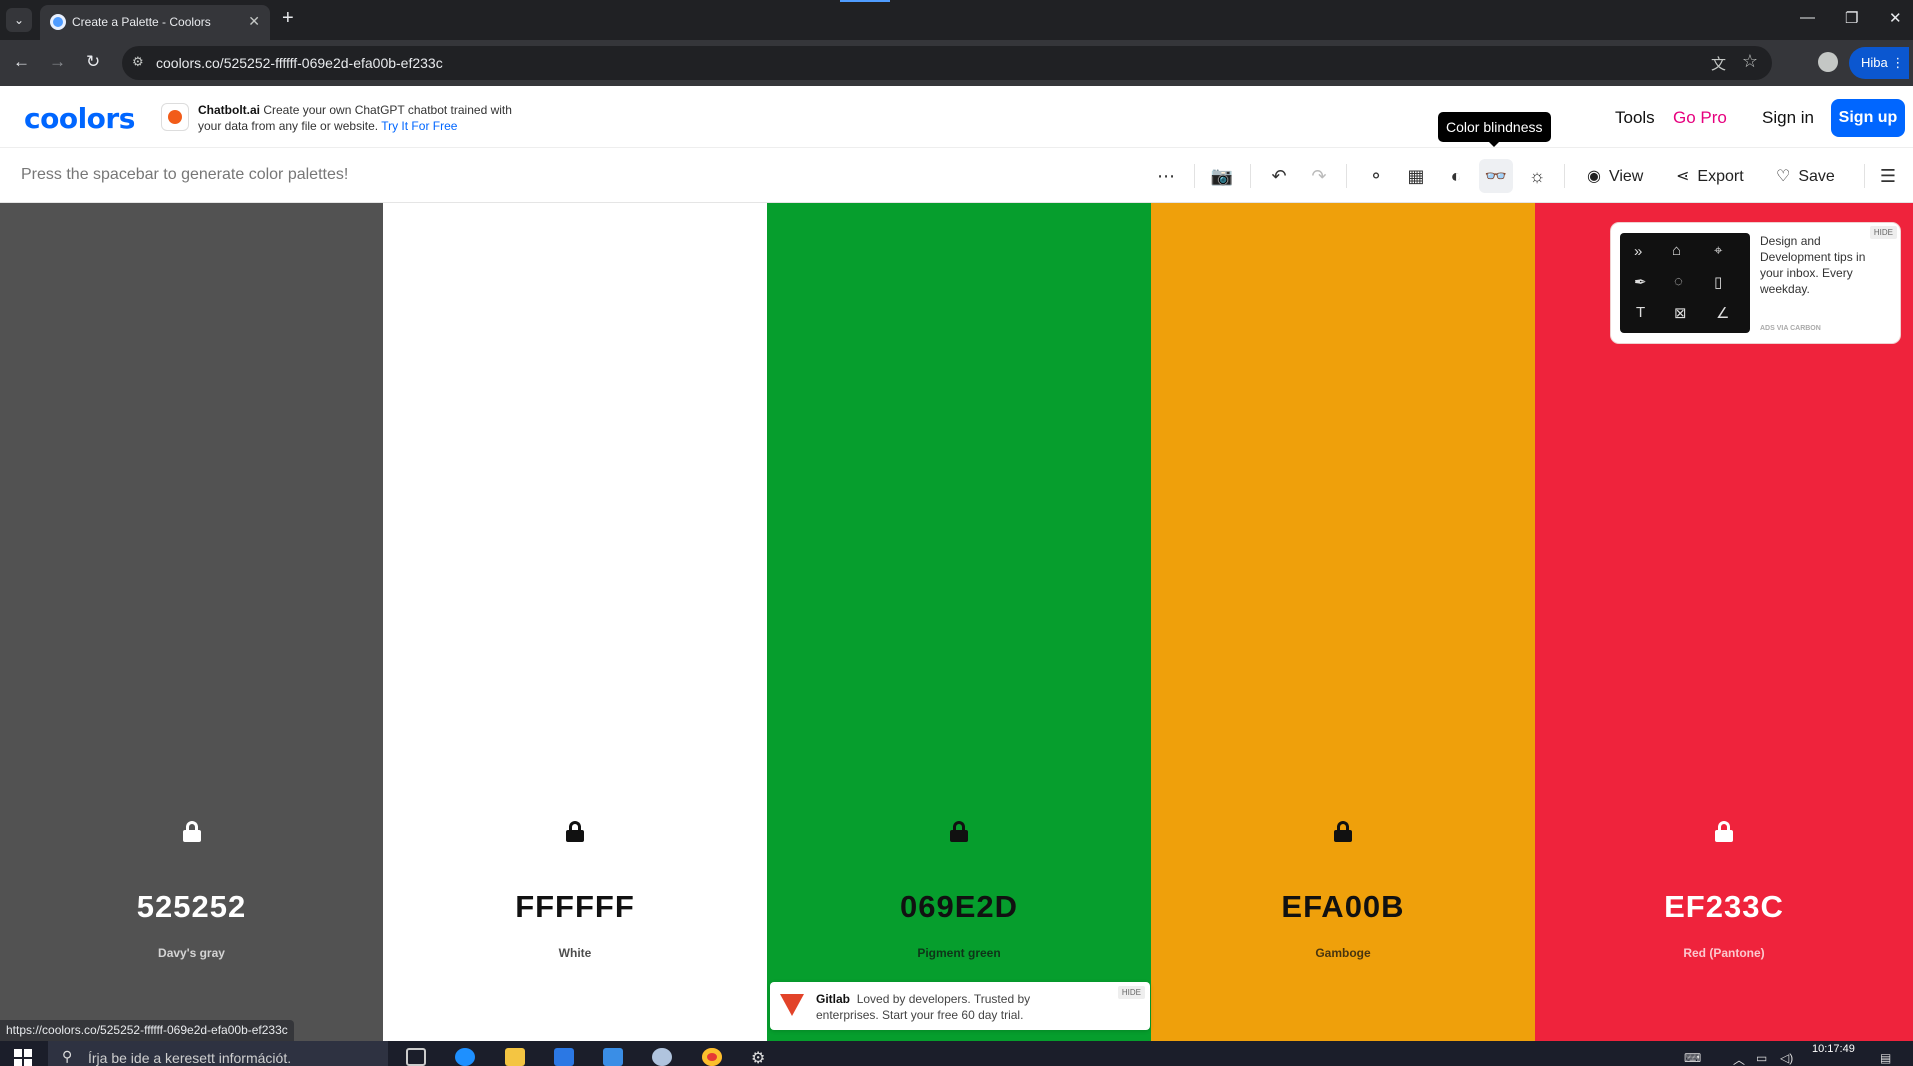 This screenshot has height=1066, width=1913. Describe the element at coordinates (515, 1057) in the screenshot. I see `file-explorer-icon` at that location.